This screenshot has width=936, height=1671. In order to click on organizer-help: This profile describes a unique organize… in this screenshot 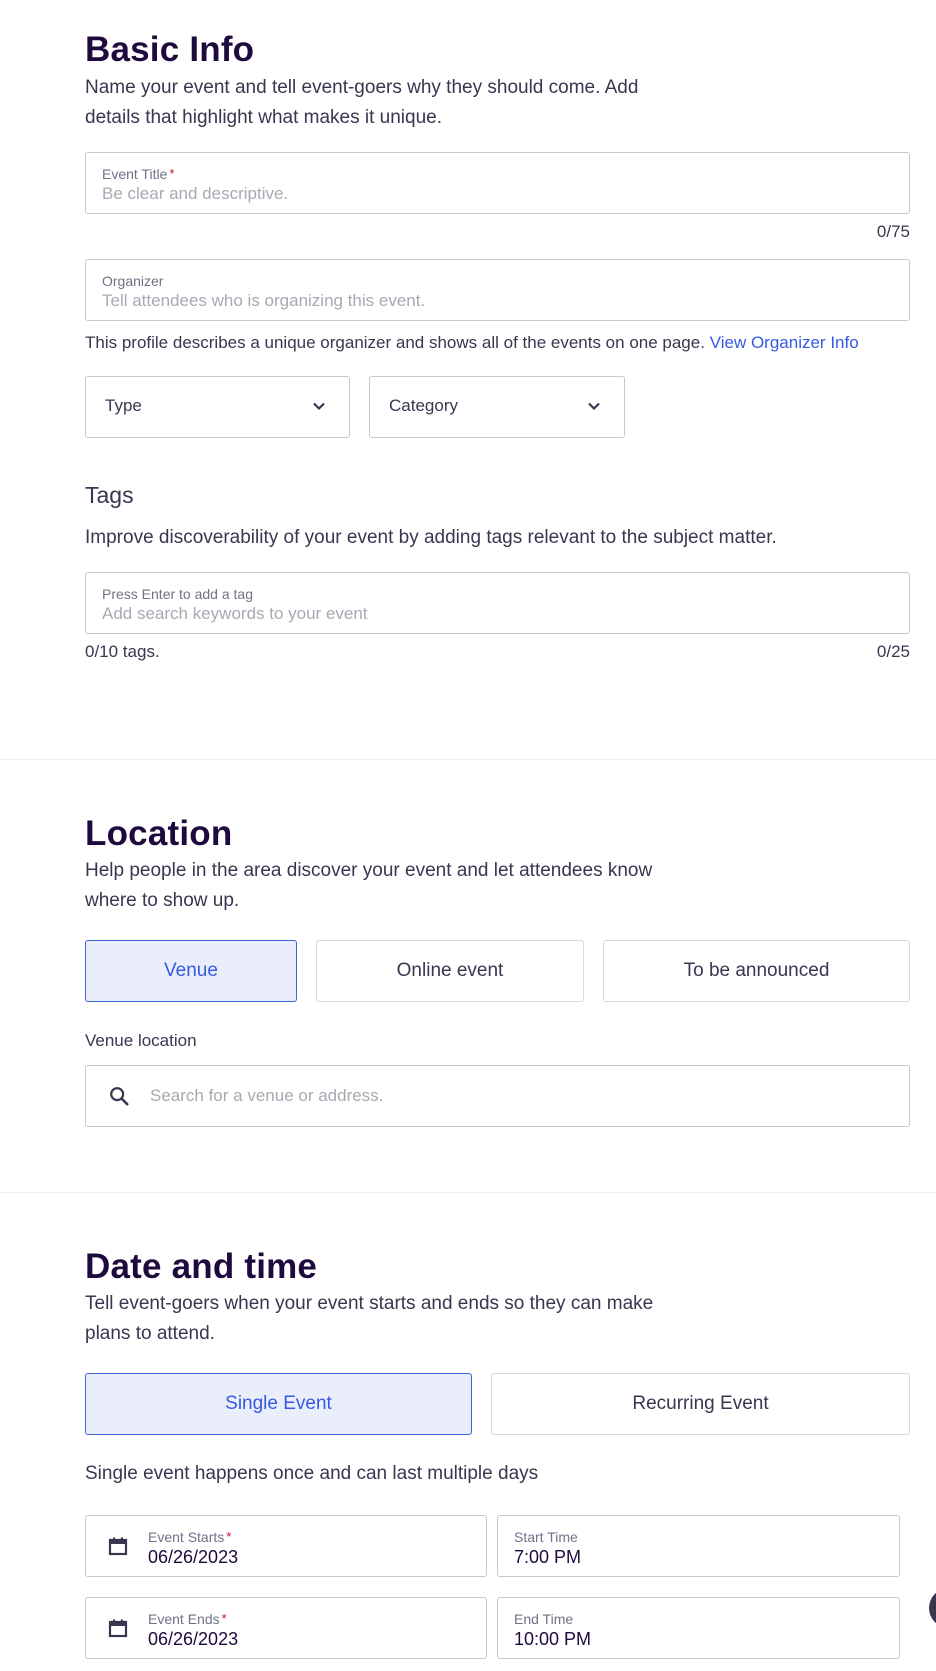, I will do `click(472, 343)`.